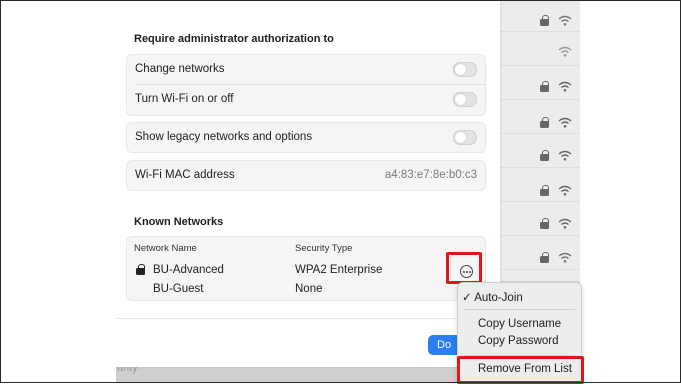 Image resolution: width=681 pixels, height=384 pixels. Describe the element at coordinates (185, 175) in the screenshot. I see `mac-address-label: Wi-Fi MAC address` at that location.